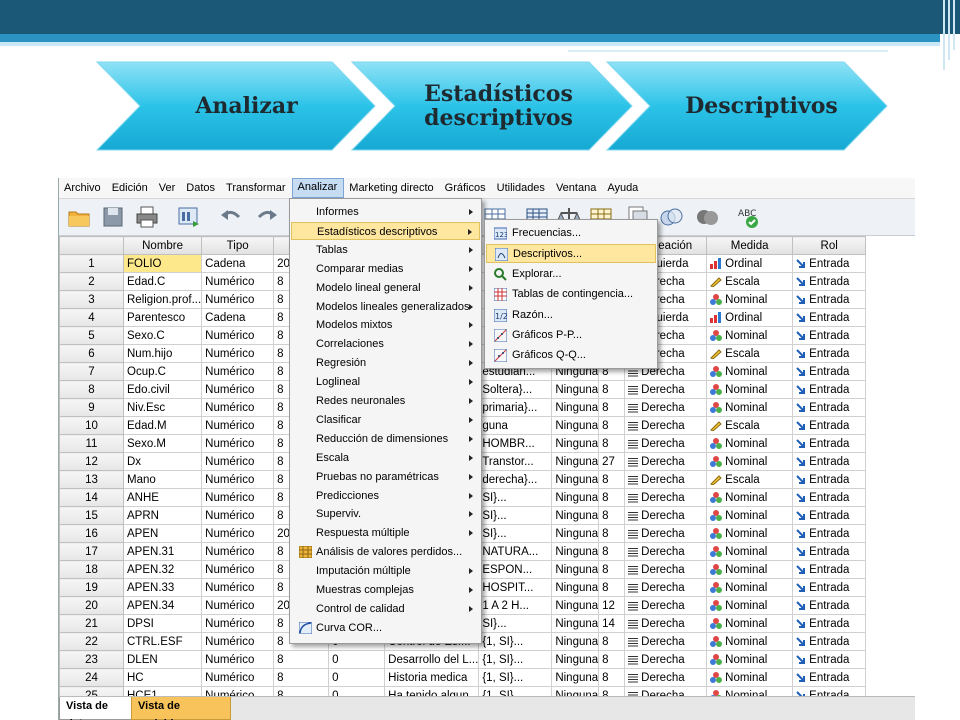 This screenshot has width=960, height=720. What do you see at coordinates (181, 708) in the screenshot?
I see `tab-vista-variables: Vista de variables` at bounding box center [181, 708].